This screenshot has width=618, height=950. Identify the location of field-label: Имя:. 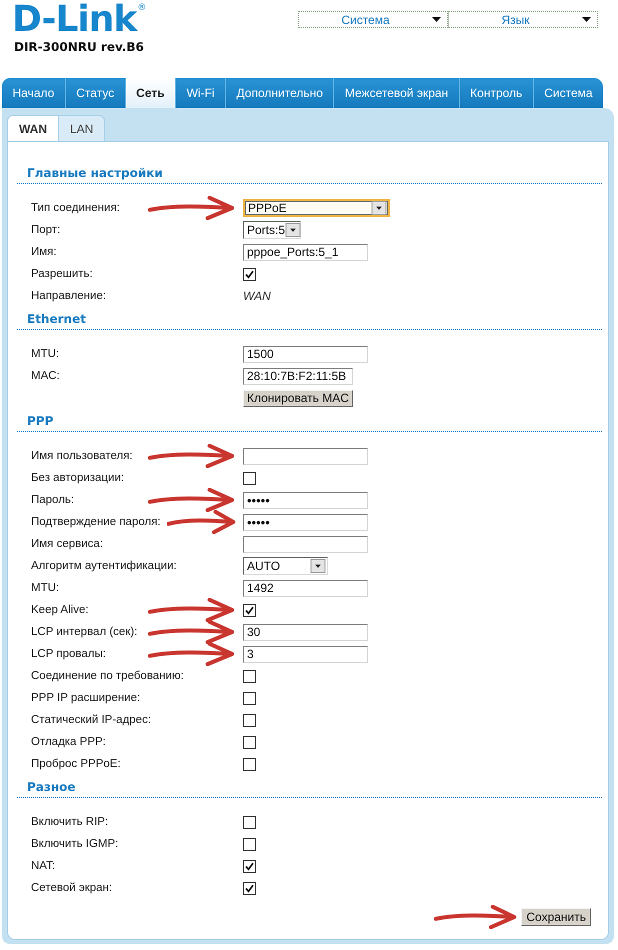
(44, 252).